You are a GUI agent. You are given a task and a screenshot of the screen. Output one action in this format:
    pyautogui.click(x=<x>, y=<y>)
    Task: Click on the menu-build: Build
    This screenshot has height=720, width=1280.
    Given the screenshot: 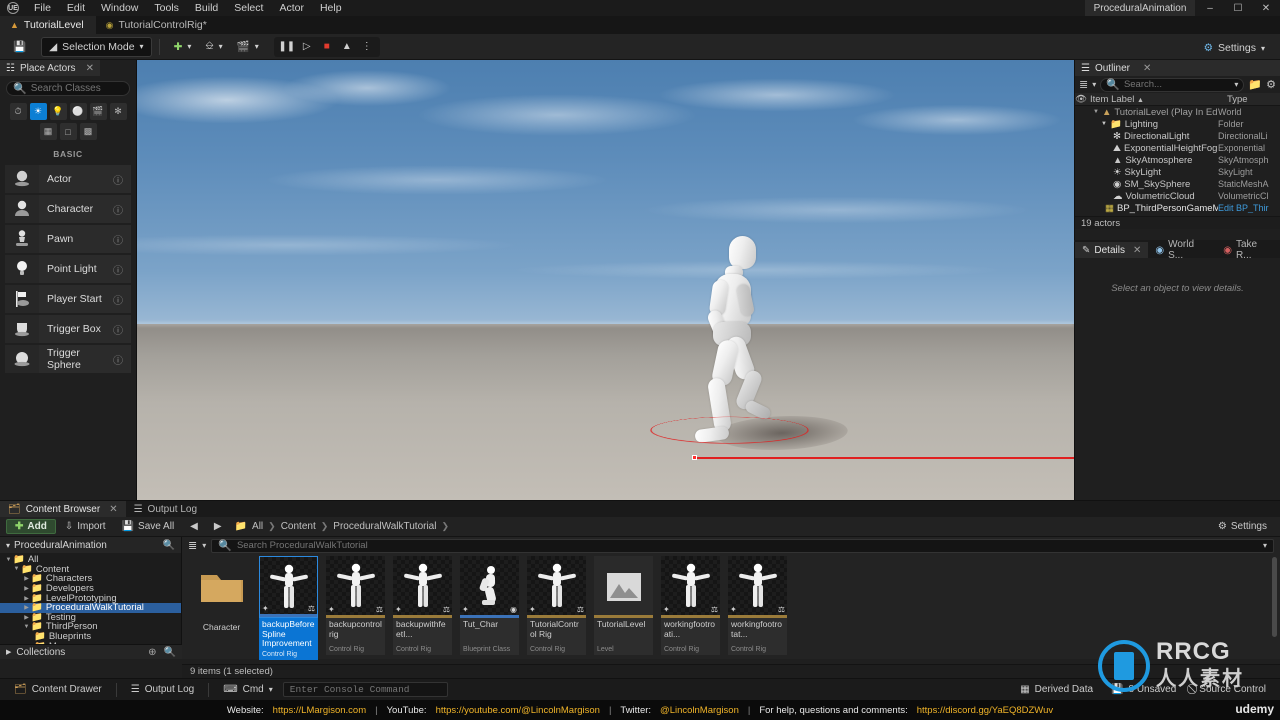 What is the action you would take?
    pyautogui.click(x=206, y=8)
    